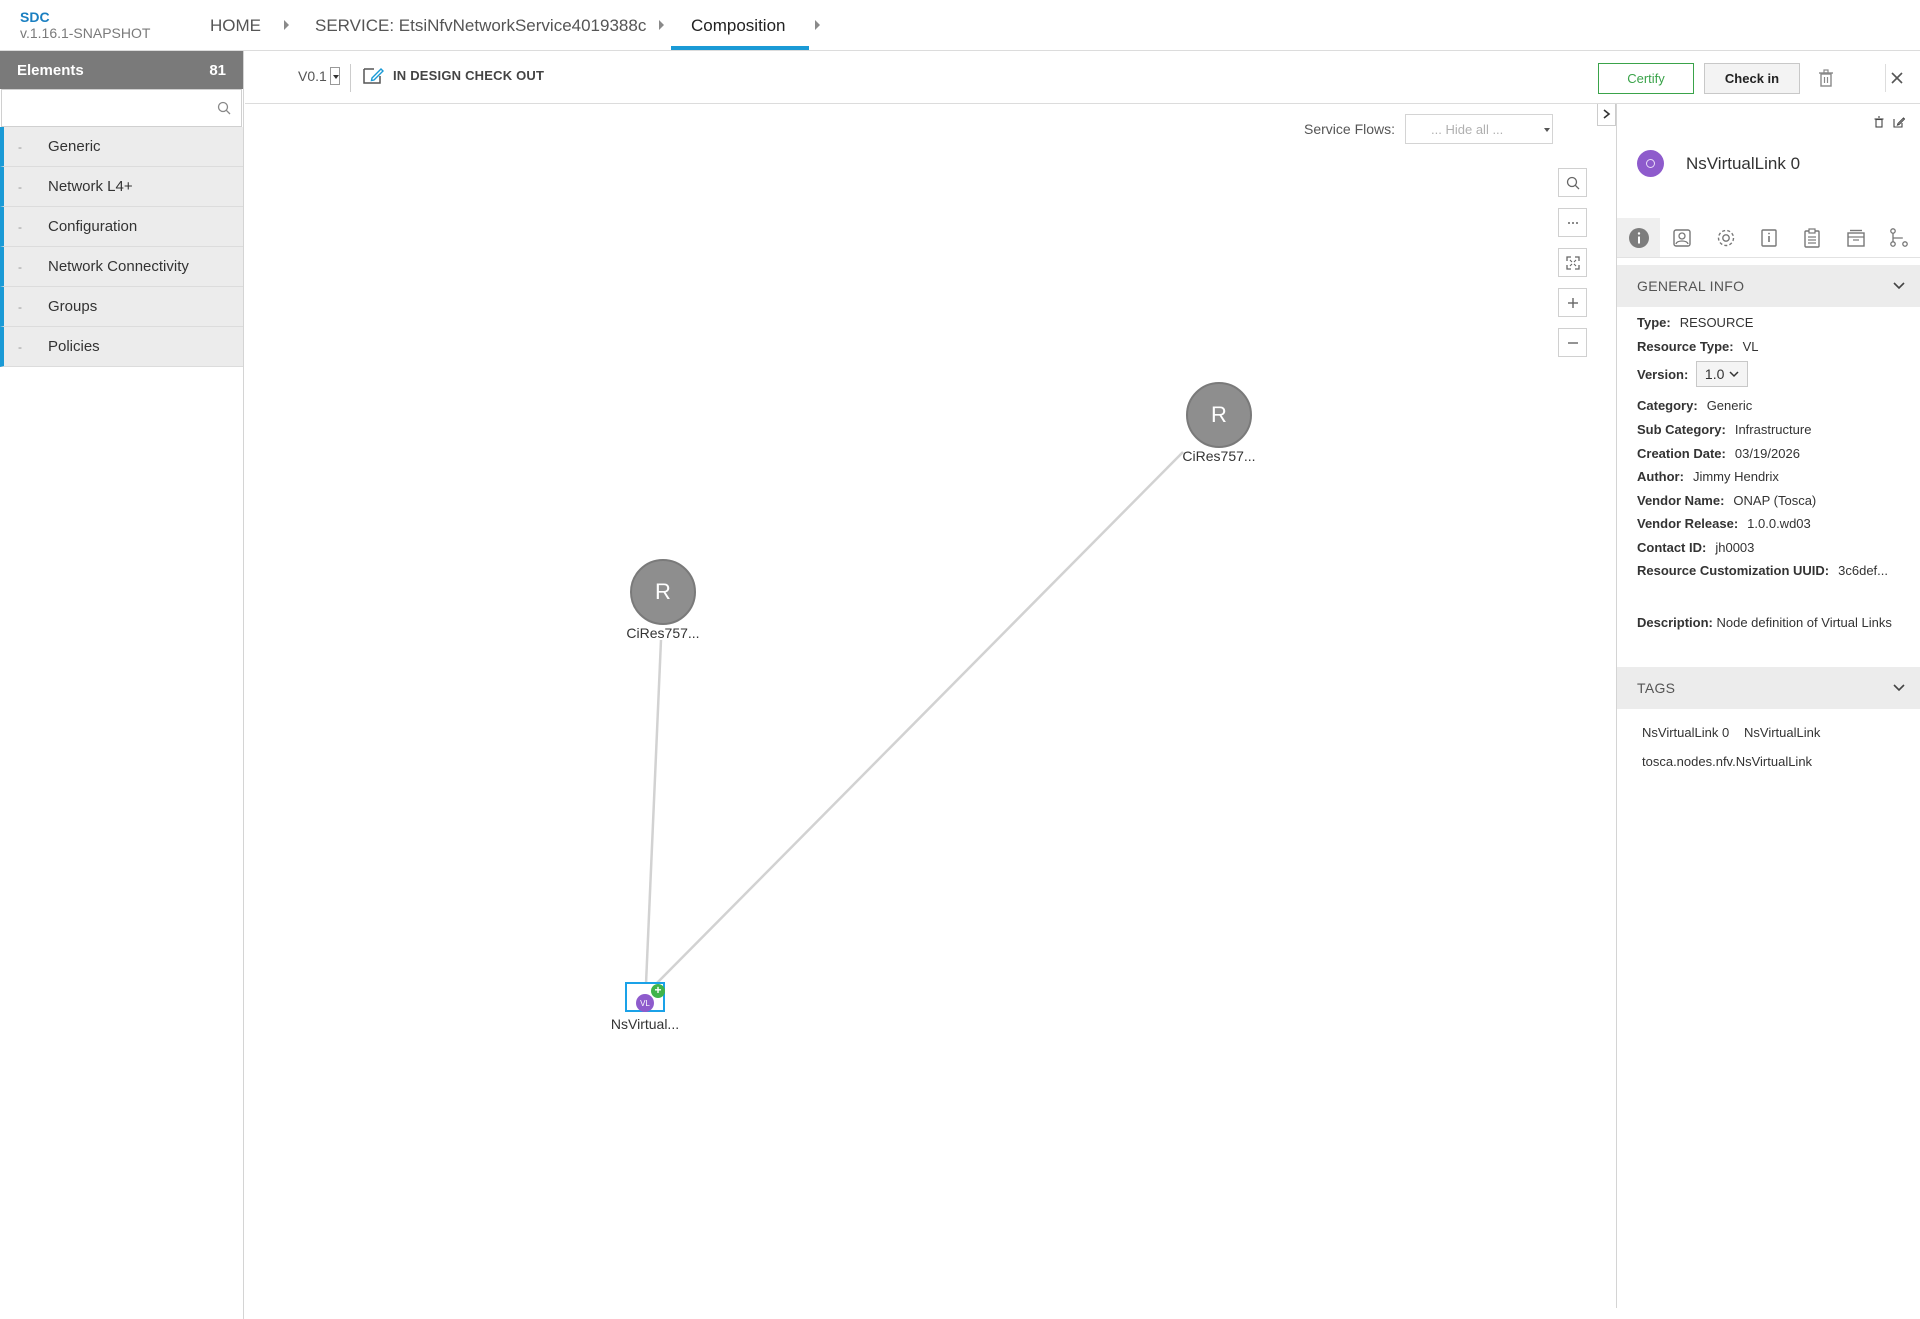  I want to click on add-relation-icon: +, so click(658, 991).